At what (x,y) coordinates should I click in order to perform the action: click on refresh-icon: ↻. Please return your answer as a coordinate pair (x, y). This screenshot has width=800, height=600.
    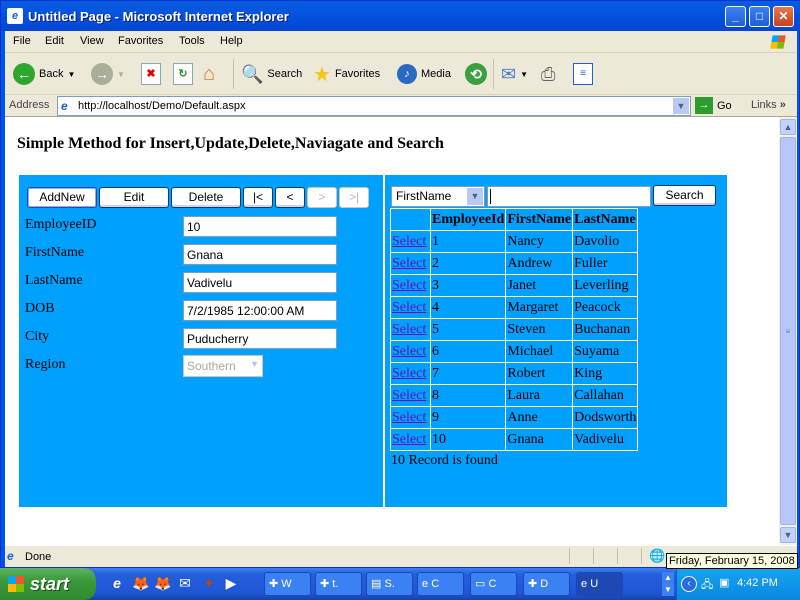
    Looking at the image, I should click on (183, 74).